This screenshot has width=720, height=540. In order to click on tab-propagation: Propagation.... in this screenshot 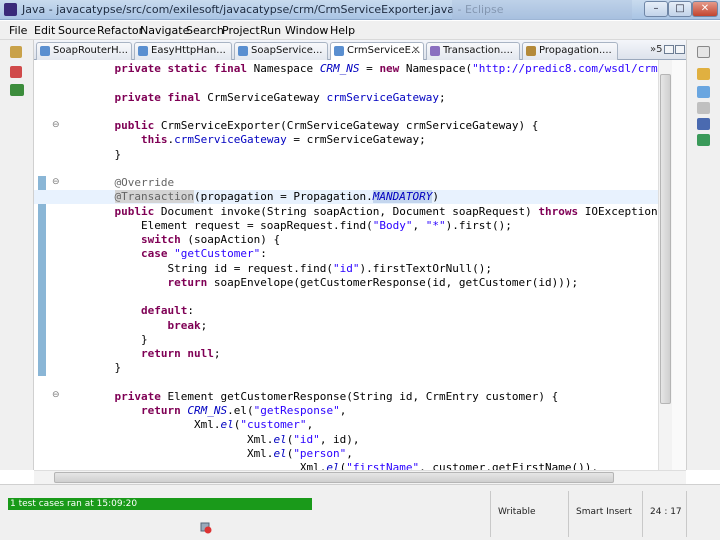, I will do `click(570, 51)`.